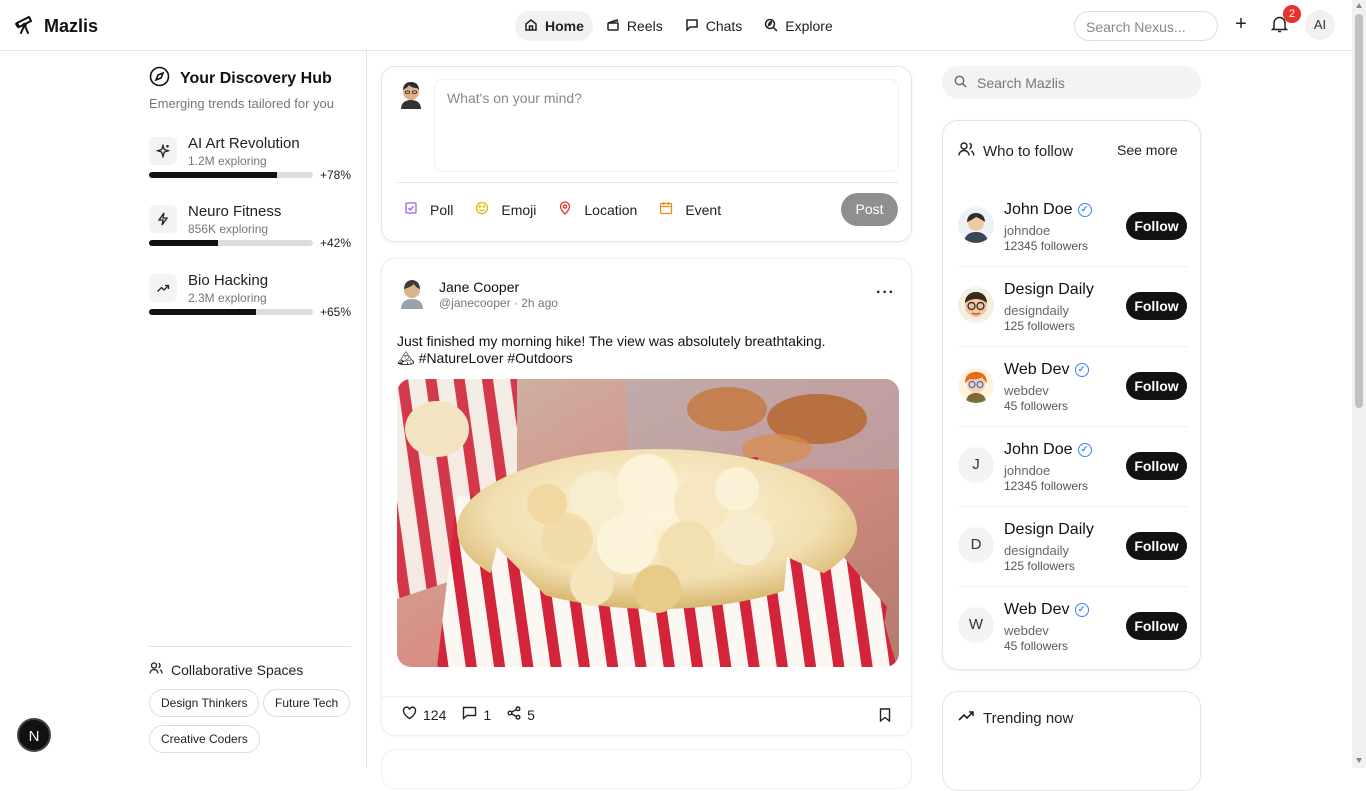  What do you see at coordinates (611, 209) in the screenshot?
I see `location-label: Location` at bounding box center [611, 209].